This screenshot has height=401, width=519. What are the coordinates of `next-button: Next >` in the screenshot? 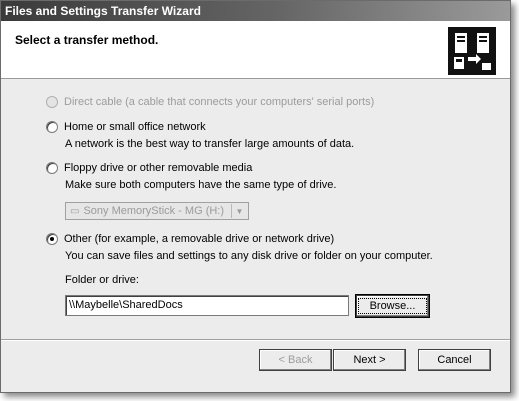 It's located at (369, 360).